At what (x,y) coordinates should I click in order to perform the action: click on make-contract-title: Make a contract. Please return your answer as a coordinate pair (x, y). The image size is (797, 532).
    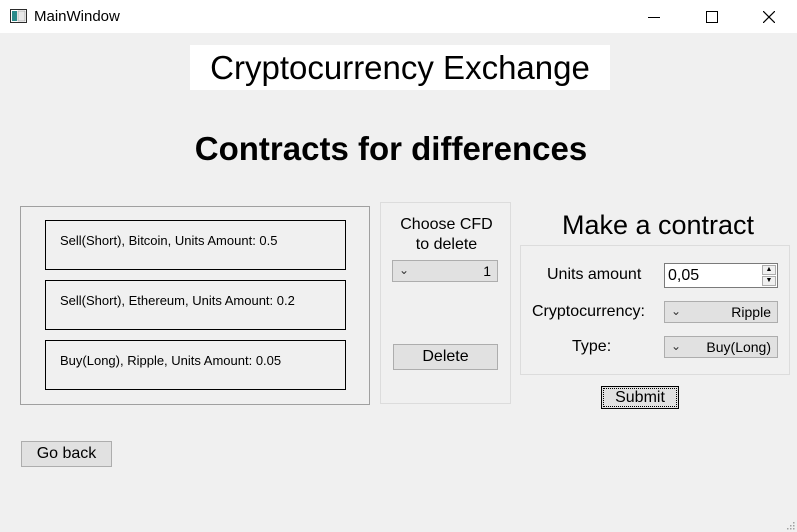
    Looking at the image, I should click on (658, 225).